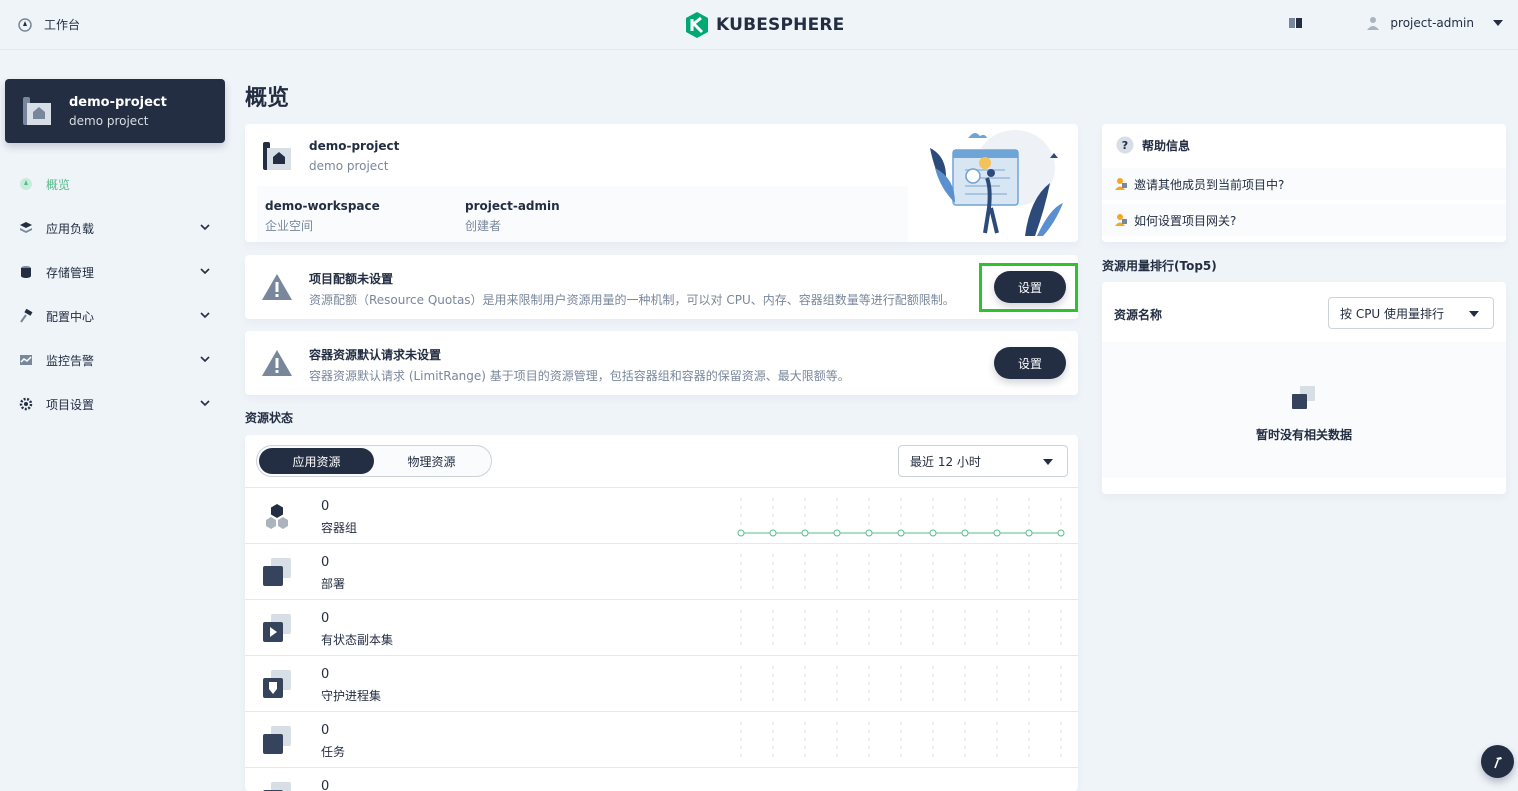 The width and height of the screenshot is (1518, 791). Describe the element at coordinates (277, 516) in the screenshot. I see `pods-icon` at that location.